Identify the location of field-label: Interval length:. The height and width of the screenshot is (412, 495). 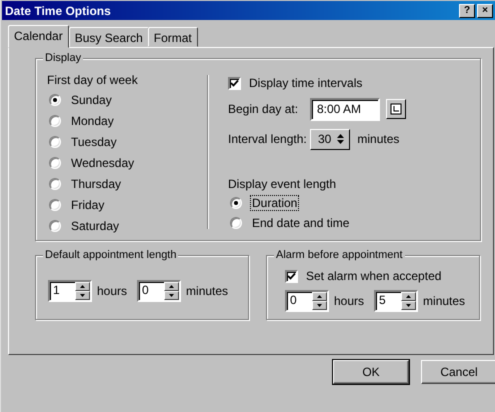
(268, 139).